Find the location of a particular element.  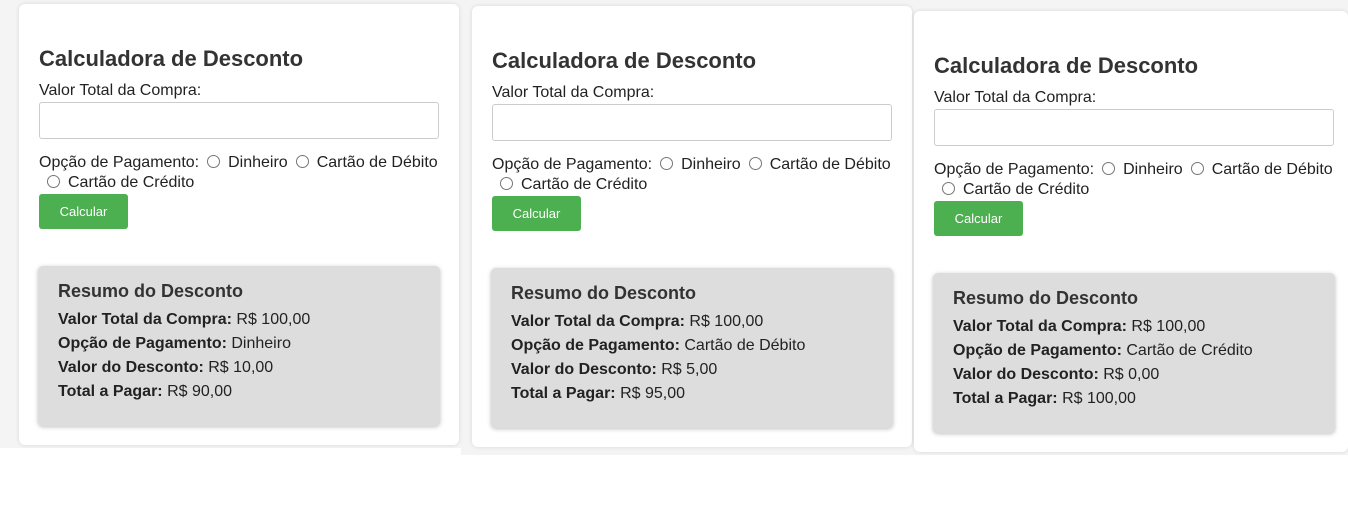

summary-line-payment: Opção de Pagamento: Cartão de Crédito is located at coordinates (1103, 350).